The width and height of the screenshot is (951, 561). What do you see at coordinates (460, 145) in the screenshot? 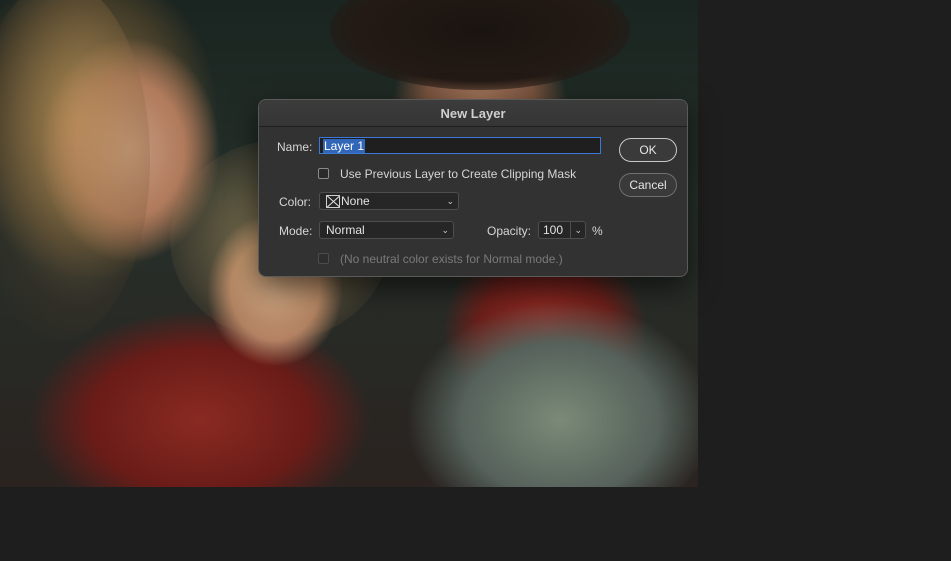
I see `layer-name-input: Layer 1` at bounding box center [460, 145].